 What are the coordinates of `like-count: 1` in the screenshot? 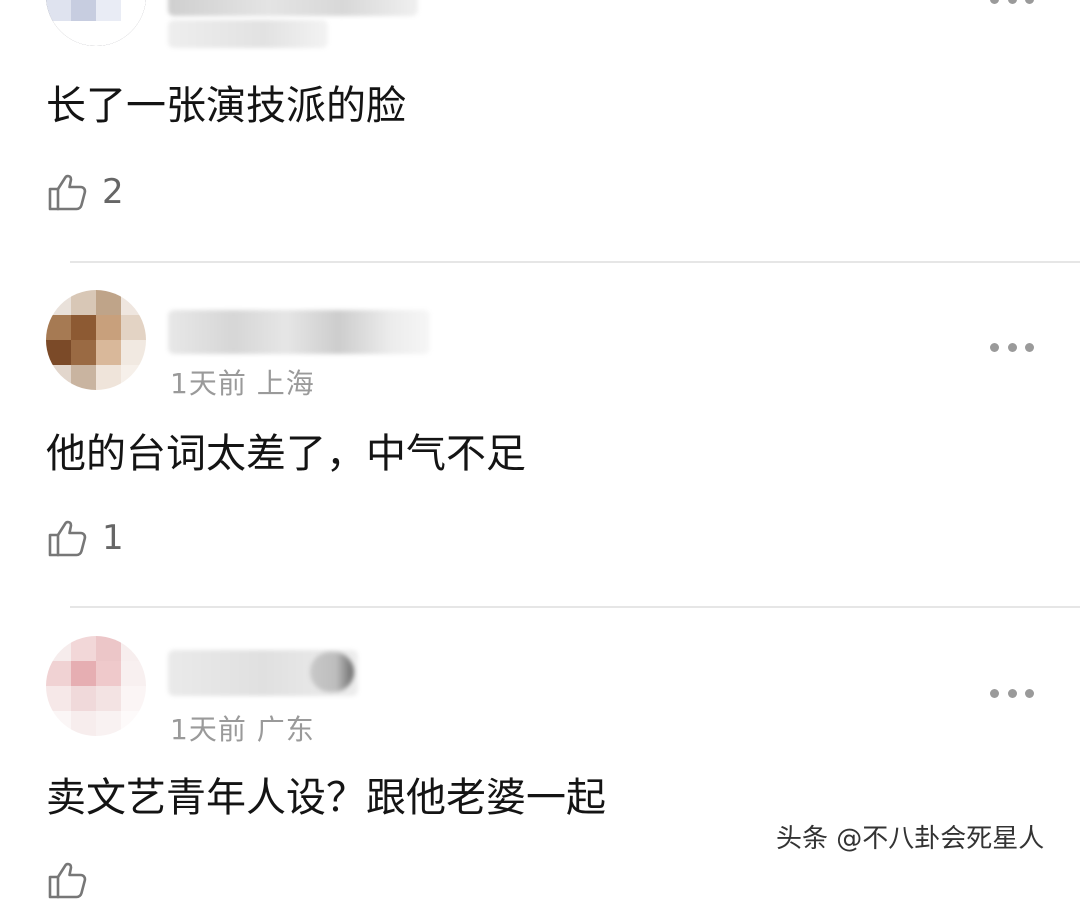 It's located at (113, 538).